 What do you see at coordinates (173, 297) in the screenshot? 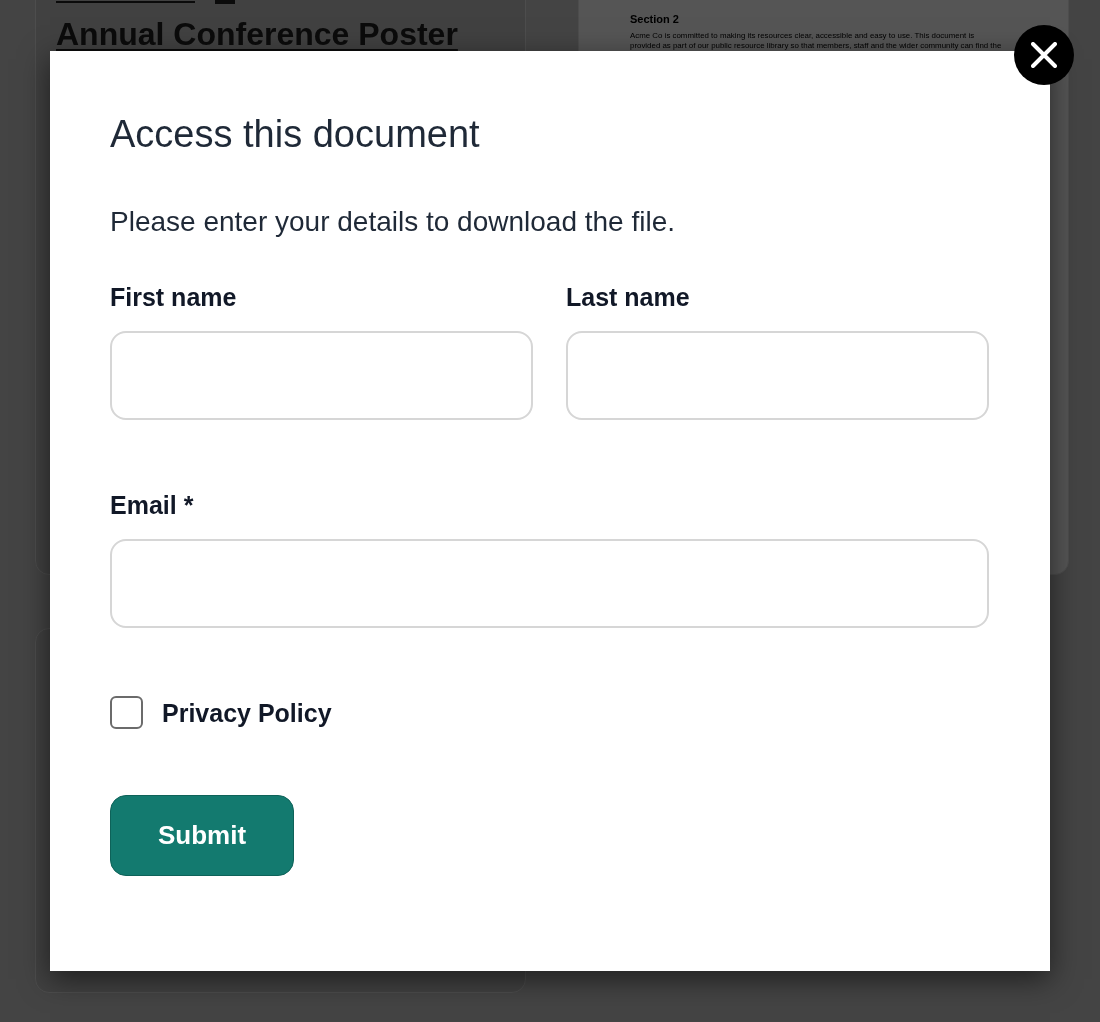
I see `field-label: First name` at bounding box center [173, 297].